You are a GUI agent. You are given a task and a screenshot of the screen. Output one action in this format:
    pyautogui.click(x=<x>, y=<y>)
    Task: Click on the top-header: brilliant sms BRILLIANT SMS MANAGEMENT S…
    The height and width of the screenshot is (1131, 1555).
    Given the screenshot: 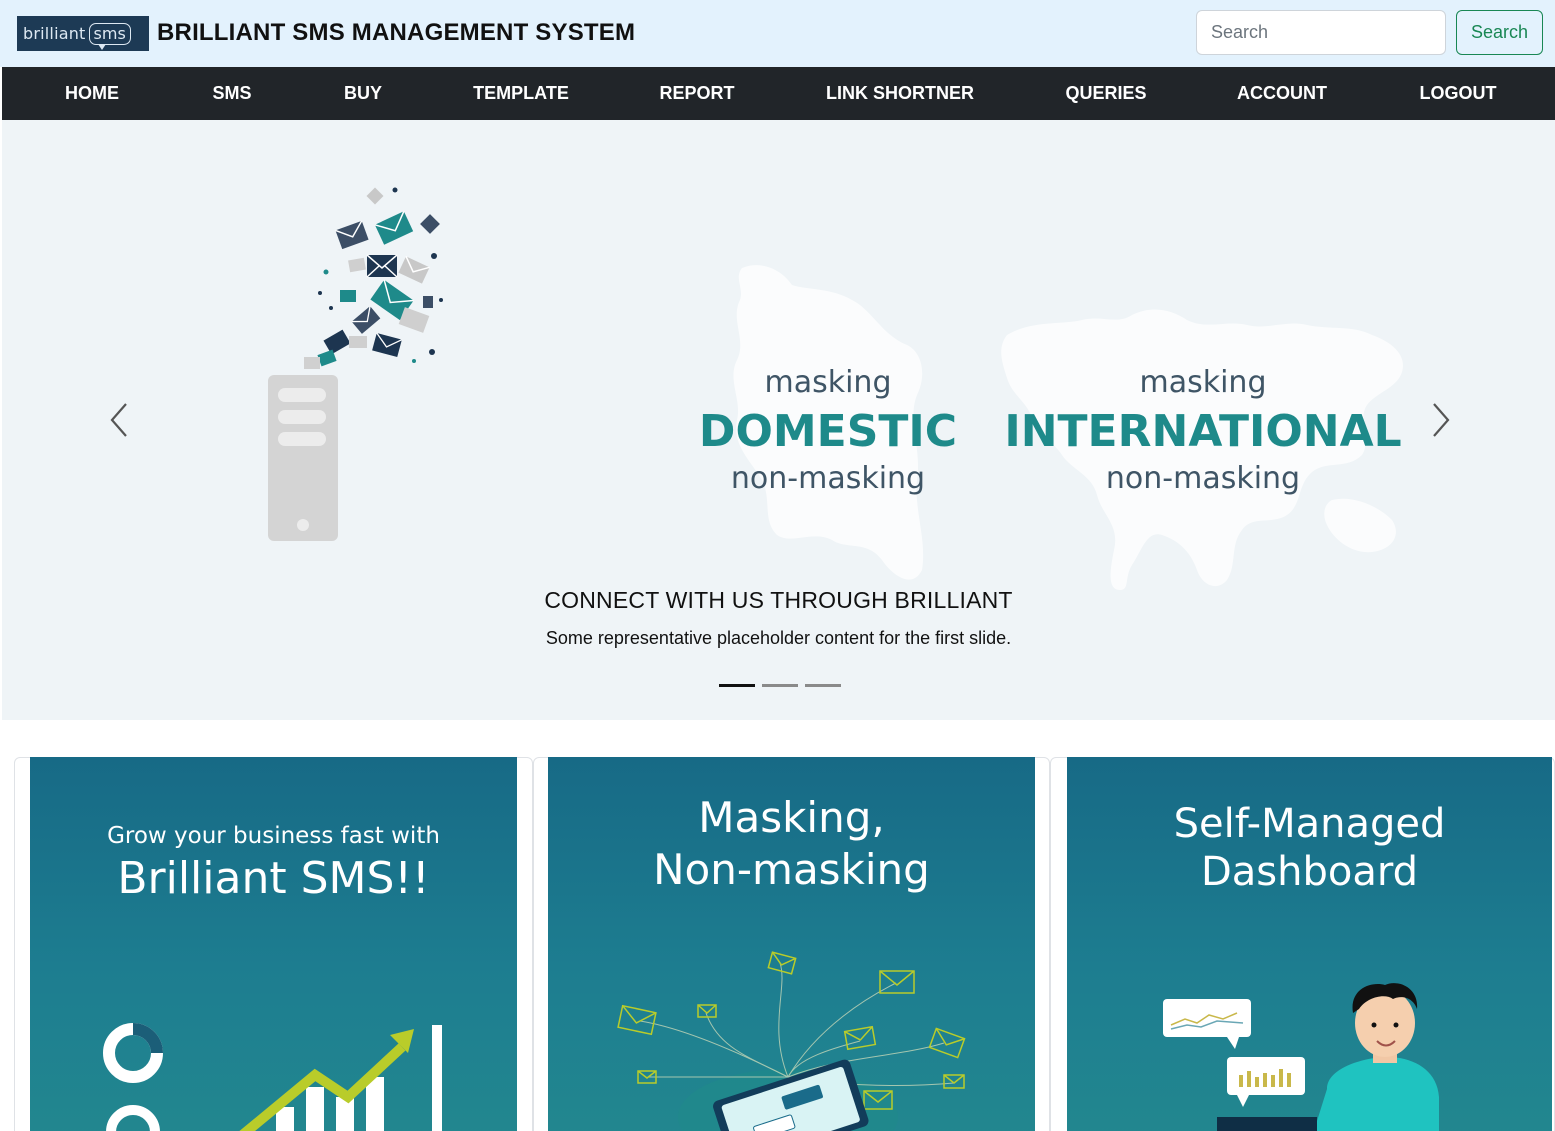 What is the action you would take?
    pyautogui.click(x=777, y=33)
    